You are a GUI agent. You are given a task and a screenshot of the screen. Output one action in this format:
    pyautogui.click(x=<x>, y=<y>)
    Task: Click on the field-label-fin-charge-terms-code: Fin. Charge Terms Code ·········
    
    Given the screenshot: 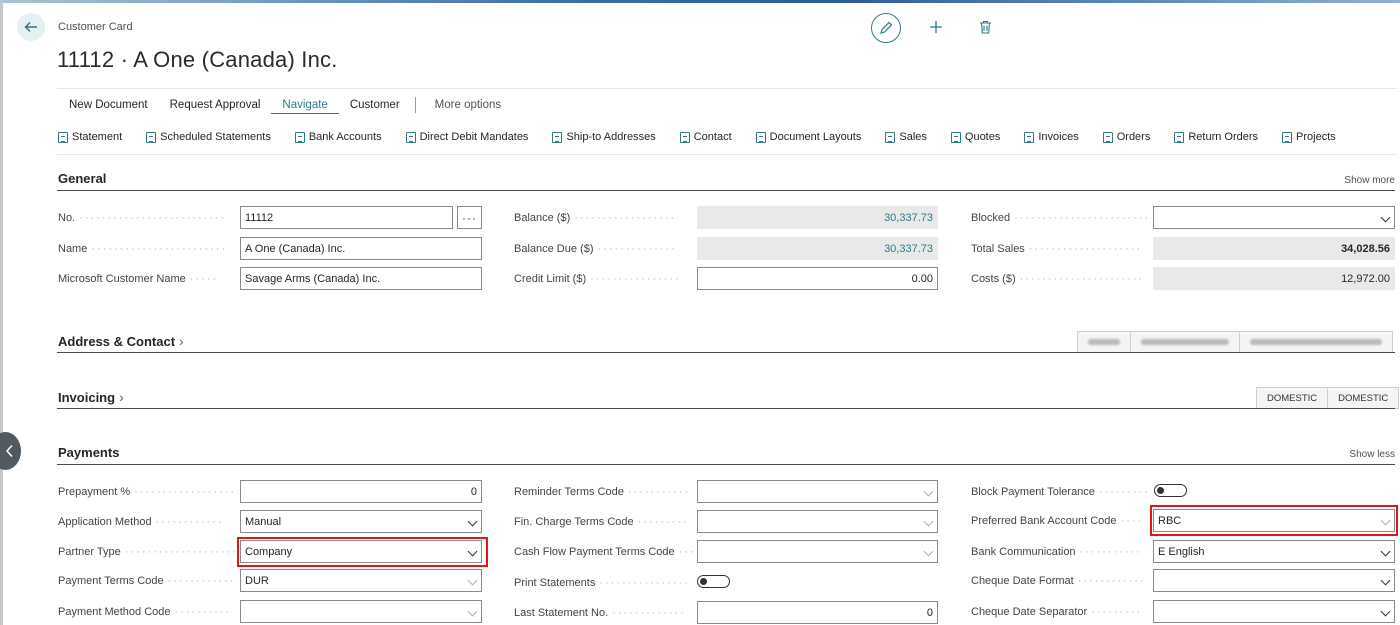 What is the action you would take?
    pyautogui.click(x=601, y=522)
    